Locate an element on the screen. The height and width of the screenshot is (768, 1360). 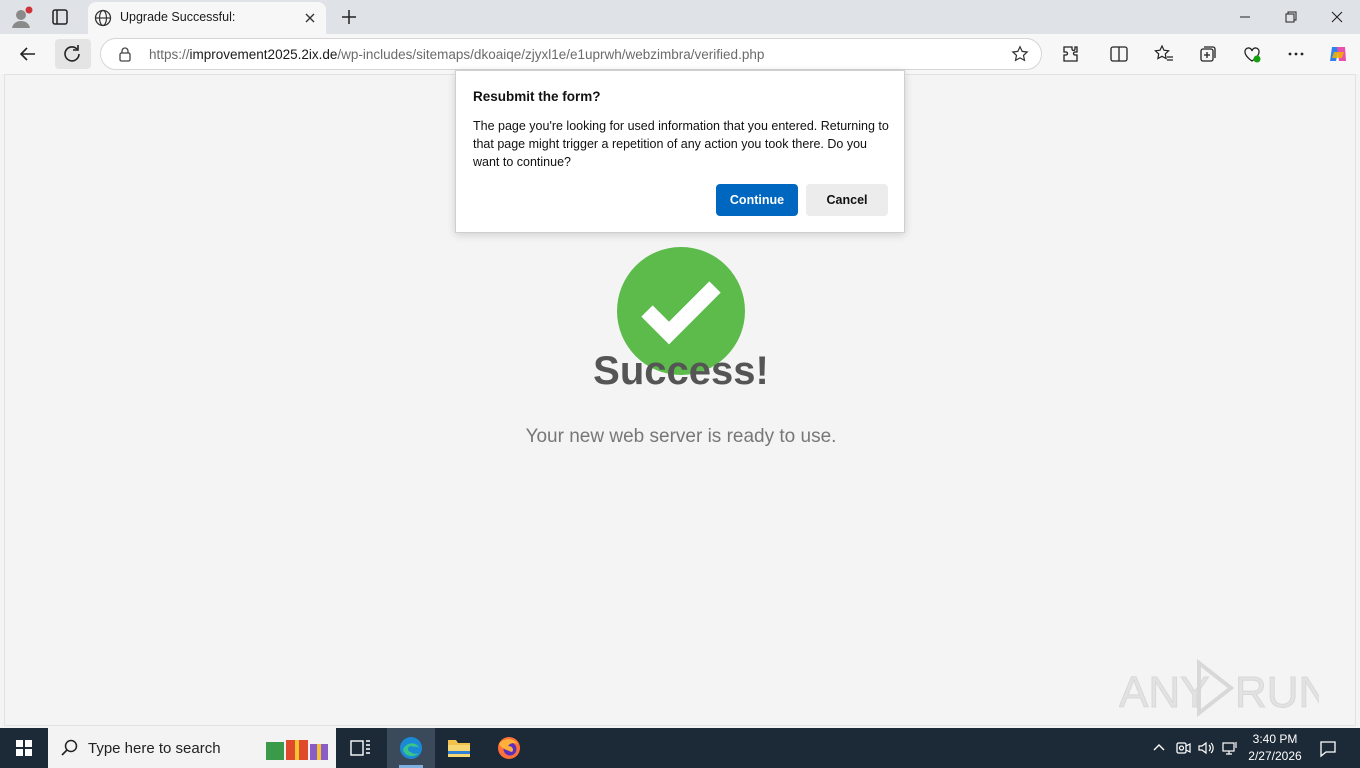
taskbar-search: Type here to search is located at coordinates (192, 748).